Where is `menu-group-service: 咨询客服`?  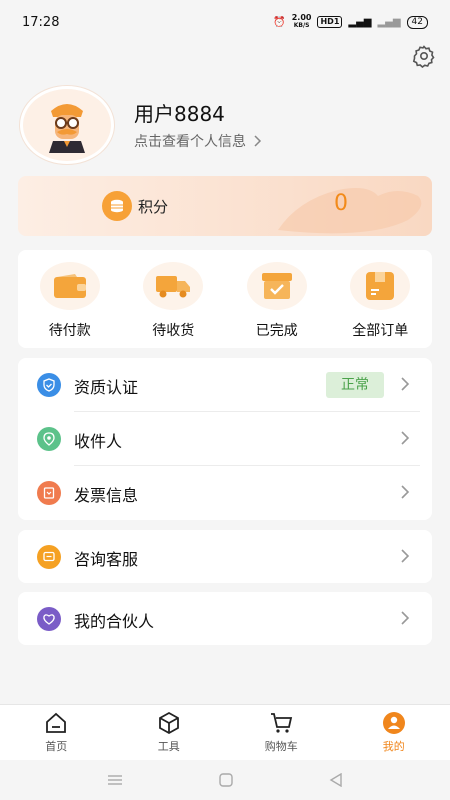 menu-group-service: 咨询客服 is located at coordinates (225, 556).